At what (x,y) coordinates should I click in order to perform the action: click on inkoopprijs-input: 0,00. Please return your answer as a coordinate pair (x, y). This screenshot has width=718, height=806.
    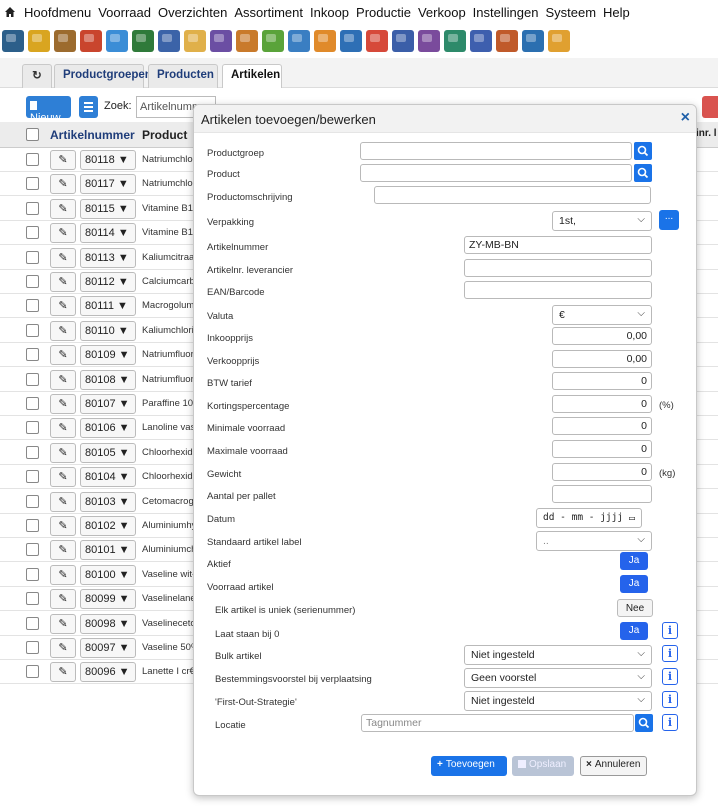
    Looking at the image, I should click on (602, 336).